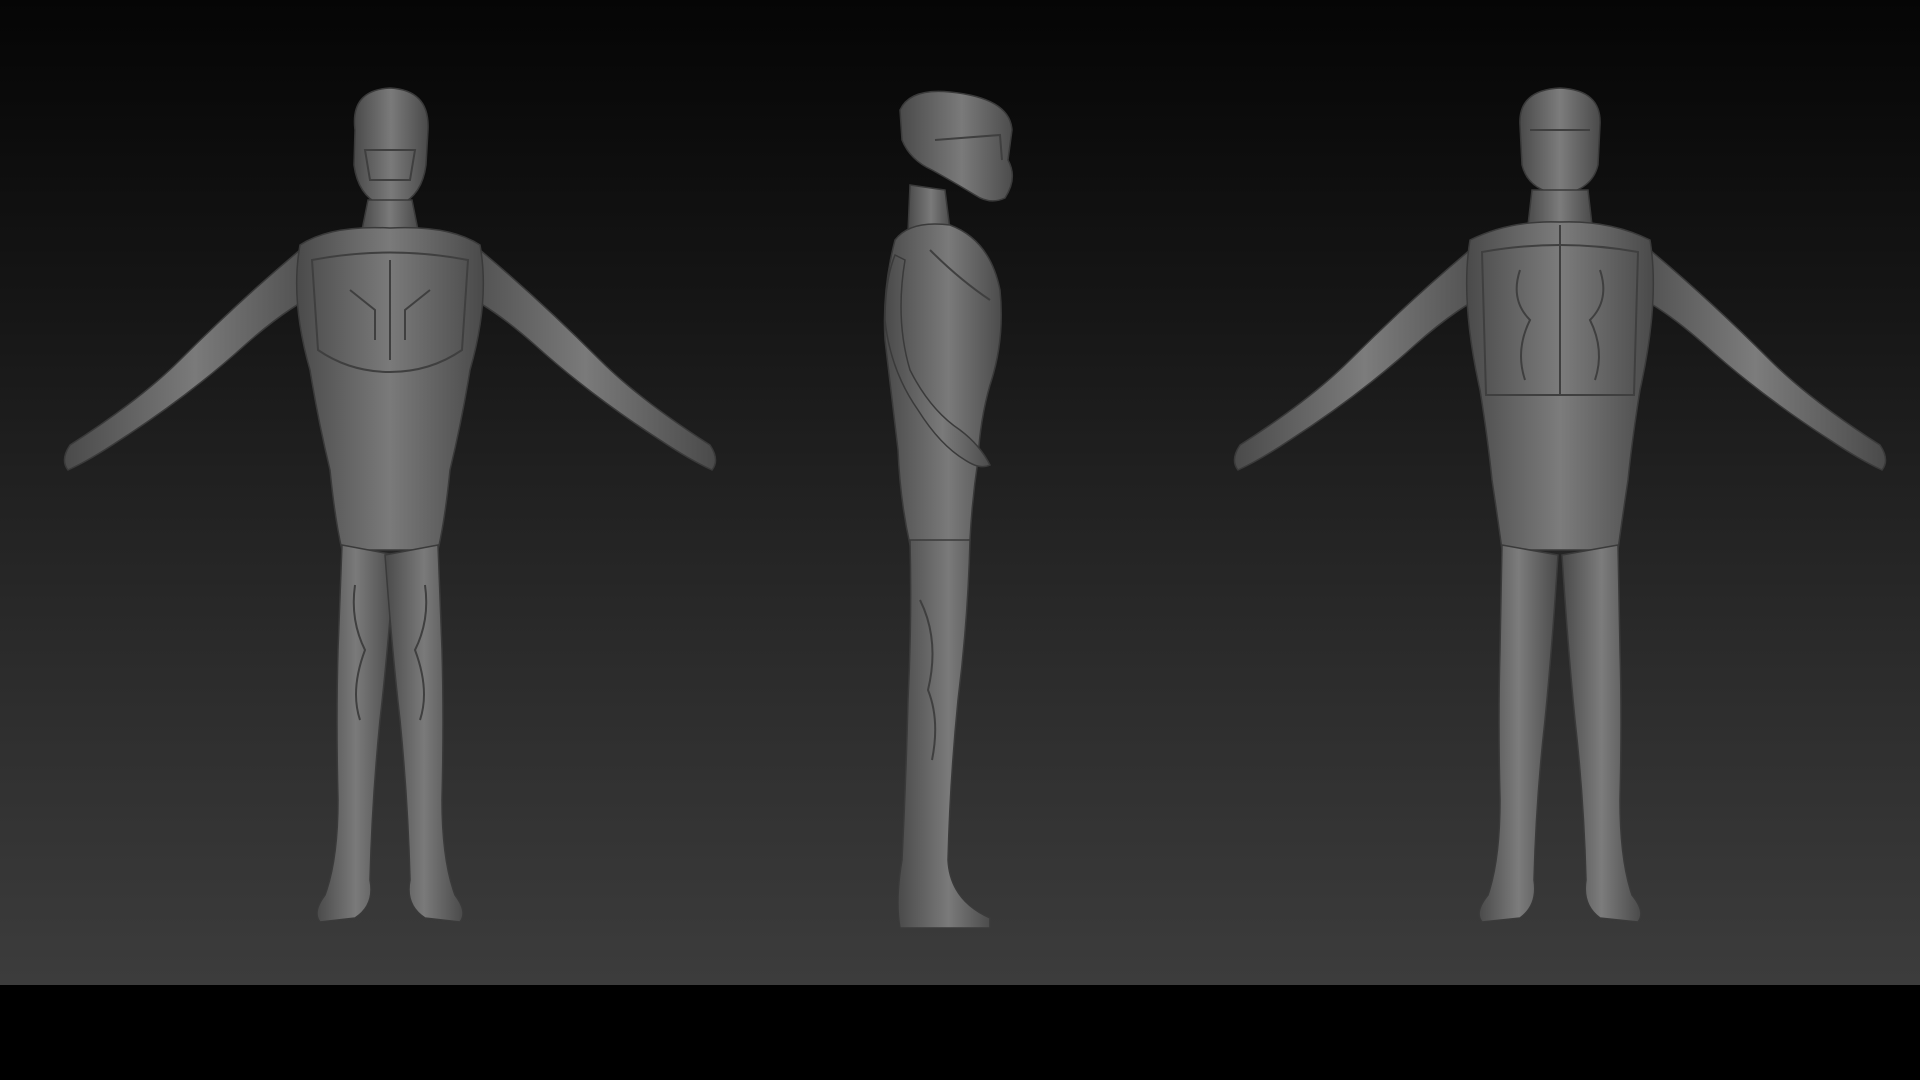 The image size is (1920, 1080). What do you see at coordinates (960, 1032) in the screenshot?
I see `letterbox-bar` at bounding box center [960, 1032].